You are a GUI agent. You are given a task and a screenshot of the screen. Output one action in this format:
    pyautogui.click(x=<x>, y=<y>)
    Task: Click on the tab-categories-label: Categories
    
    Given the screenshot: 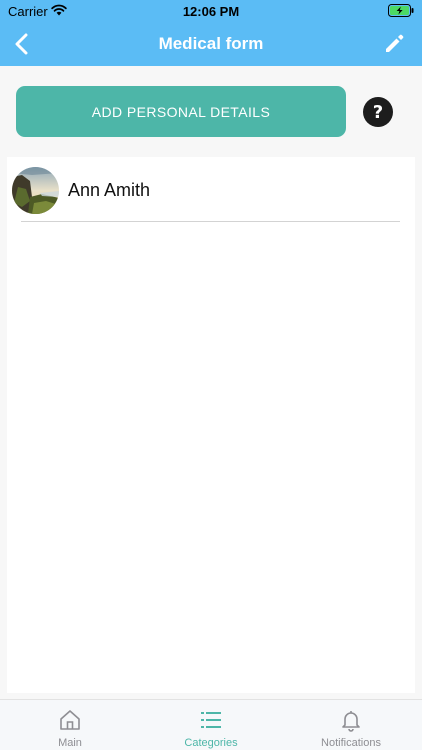 What is the action you would take?
    pyautogui.click(x=211, y=743)
    